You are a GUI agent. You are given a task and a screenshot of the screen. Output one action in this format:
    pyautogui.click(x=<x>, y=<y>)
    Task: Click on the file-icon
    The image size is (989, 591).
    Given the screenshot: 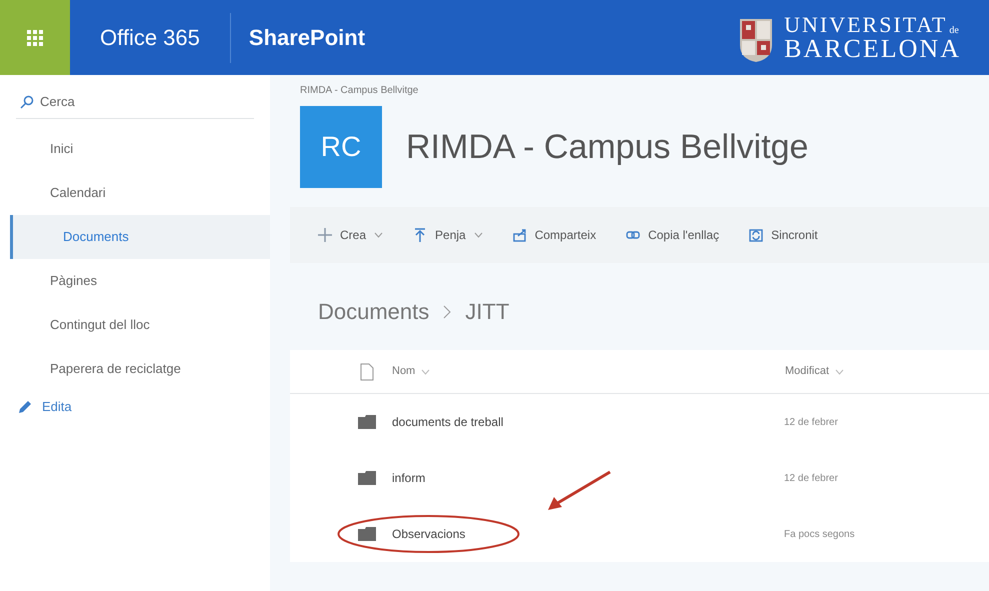 What is the action you would take?
    pyautogui.click(x=367, y=371)
    